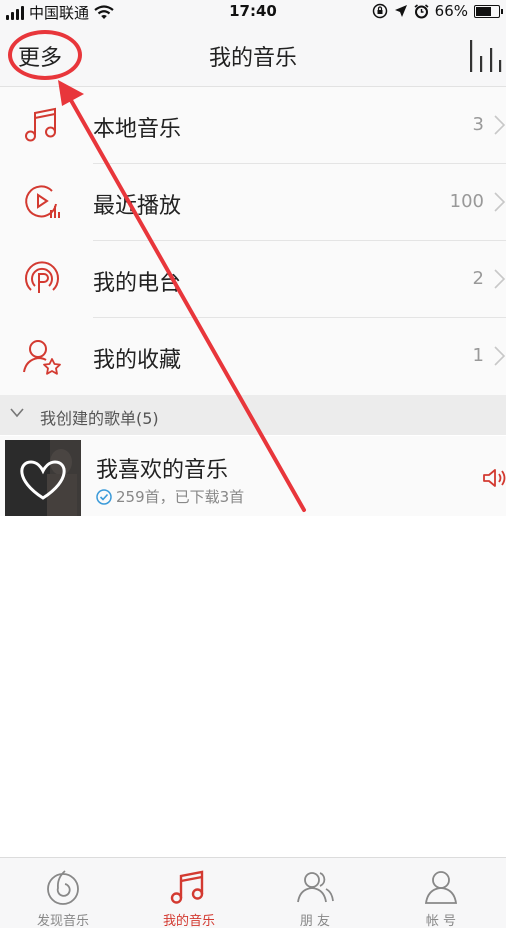  Describe the element at coordinates (253, 356) in the screenshot. I see `menu-item-my-favorites: 我的收藏 1` at that location.